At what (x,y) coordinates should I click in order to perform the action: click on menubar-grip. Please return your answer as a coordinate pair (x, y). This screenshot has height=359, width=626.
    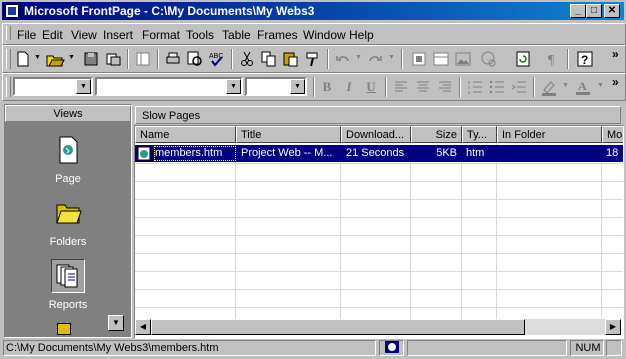
    Looking at the image, I should click on (8, 33).